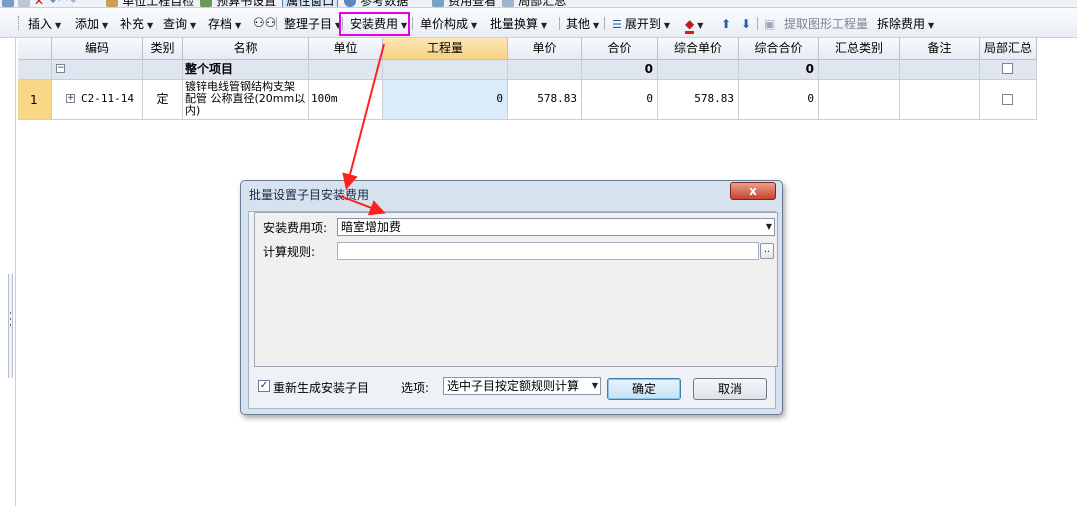  What do you see at coordinates (644, 389) in the screenshot?
I see `ok-button: 确定` at bounding box center [644, 389].